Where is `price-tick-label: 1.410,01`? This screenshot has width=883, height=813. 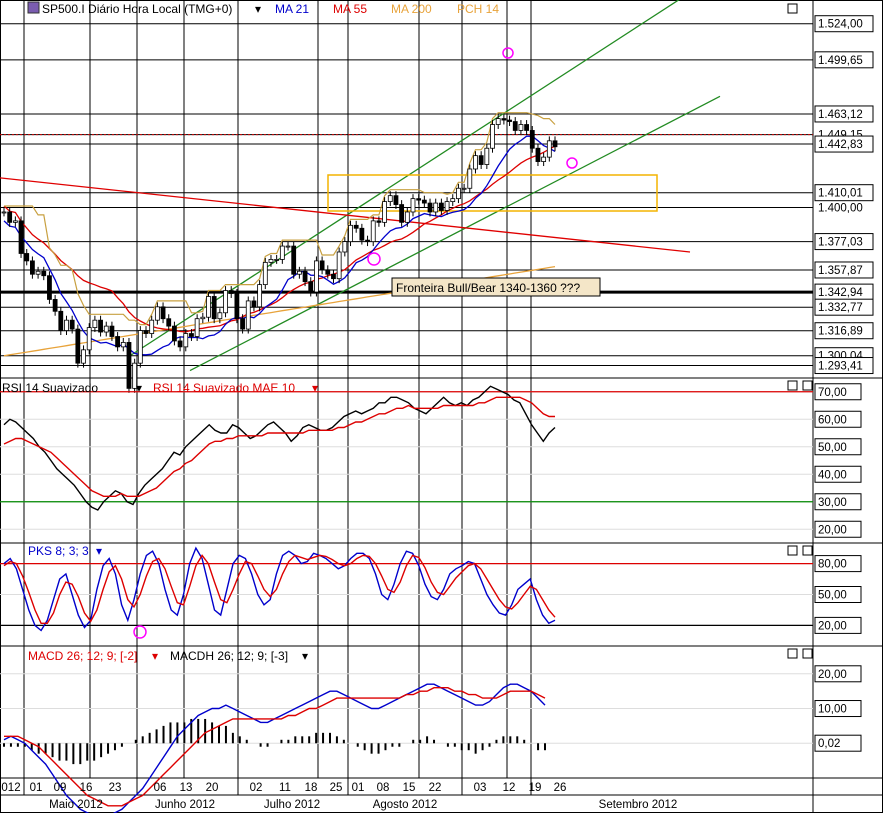
price-tick-label: 1.410,01 is located at coordinates (840, 194).